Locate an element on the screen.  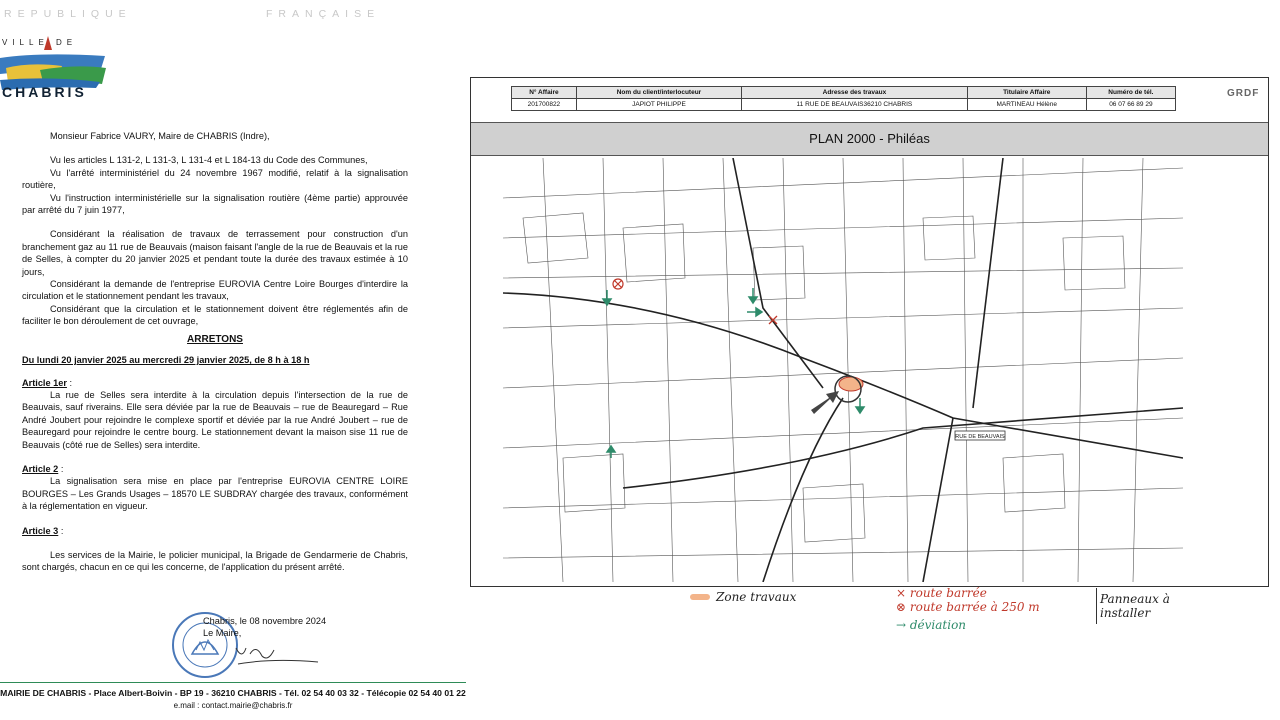
article-2-title: Article 2 is located at coordinates (40, 468).